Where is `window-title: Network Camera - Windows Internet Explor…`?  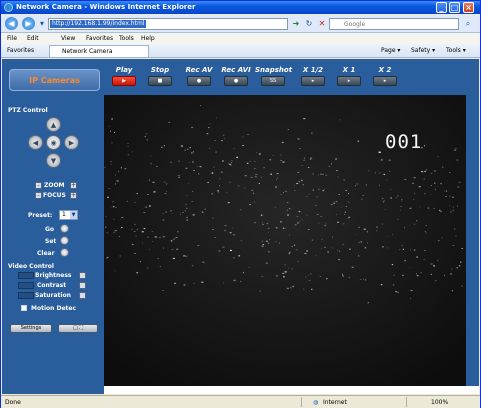
window-title: Network Camera - Windows Internet Explor… is located at coordinates (106, 7).